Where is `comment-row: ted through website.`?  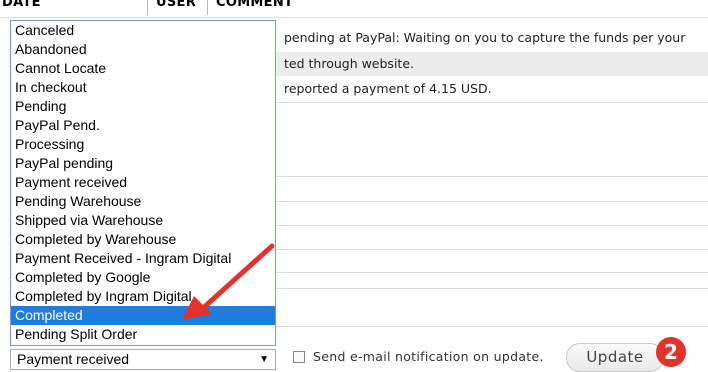
comment-row: ted through website. is located at coordinates (492, 64).